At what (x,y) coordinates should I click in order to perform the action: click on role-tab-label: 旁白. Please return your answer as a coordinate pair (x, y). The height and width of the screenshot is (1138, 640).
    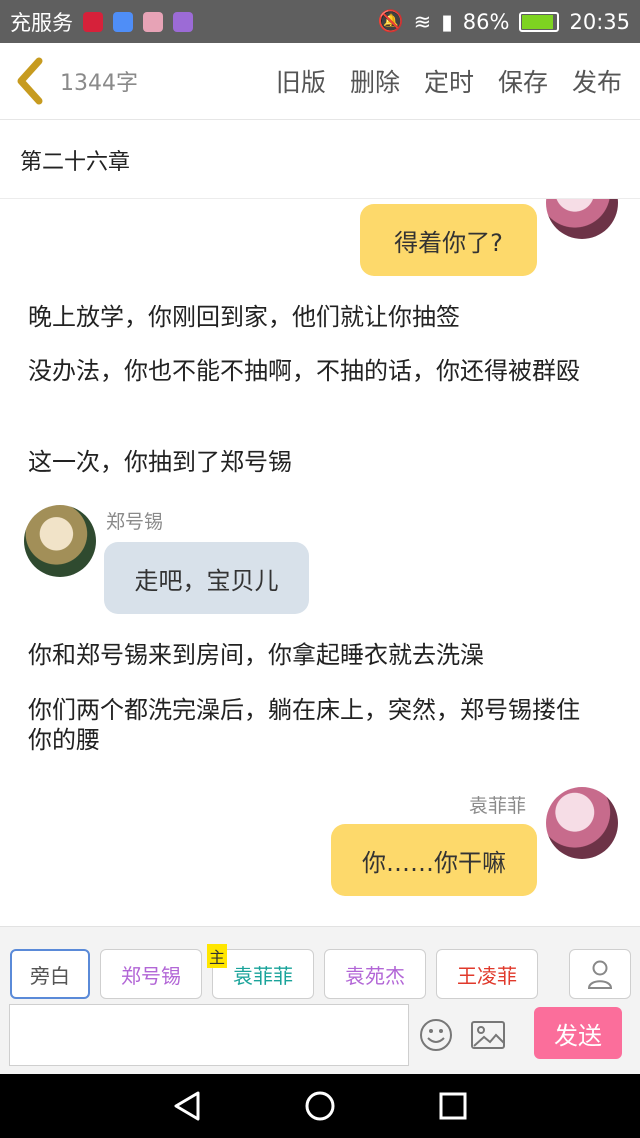
    Looking at the image, I should click on (50, 975).